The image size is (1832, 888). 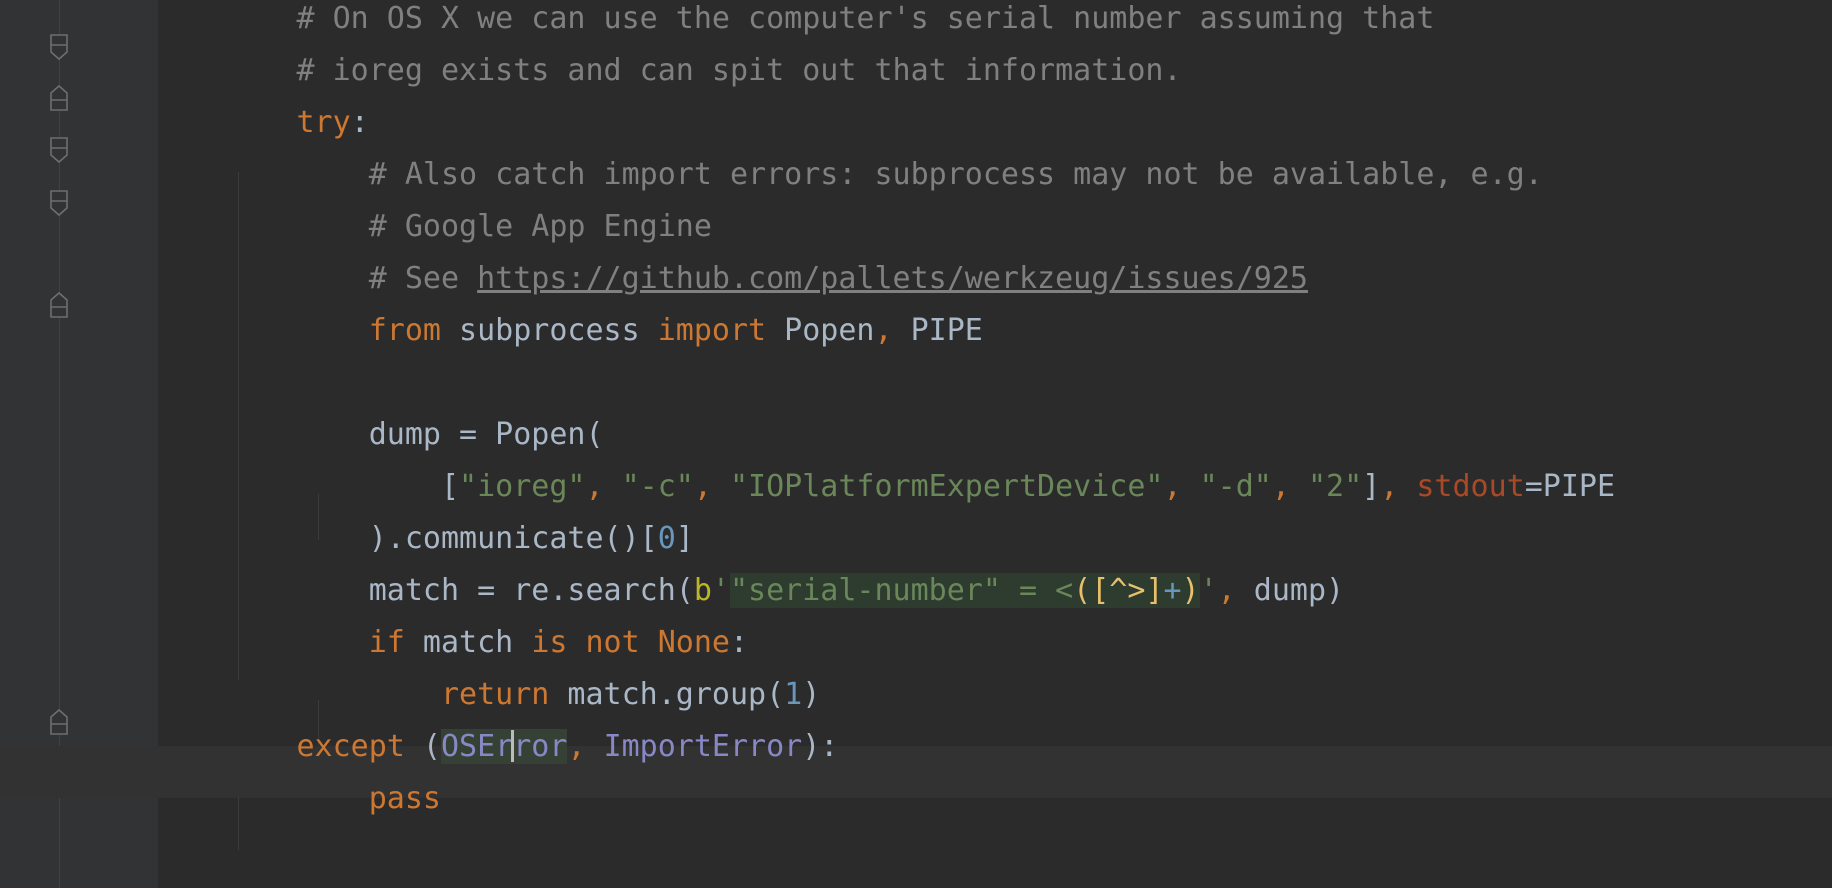 What do you see at coordinates (350, 746) in the screenshot?
I see `code-token: except` at bounding box center [350, 746].